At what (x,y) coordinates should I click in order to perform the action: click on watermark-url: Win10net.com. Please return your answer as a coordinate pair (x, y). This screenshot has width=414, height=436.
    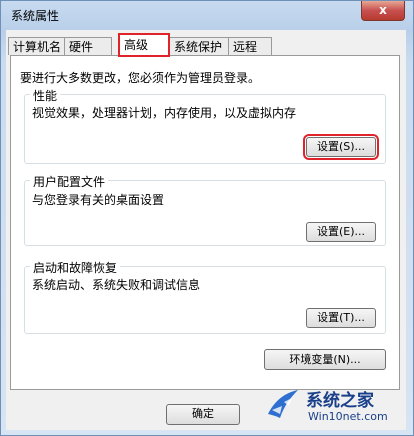
    Looking at the image, I should click on (348, 416).